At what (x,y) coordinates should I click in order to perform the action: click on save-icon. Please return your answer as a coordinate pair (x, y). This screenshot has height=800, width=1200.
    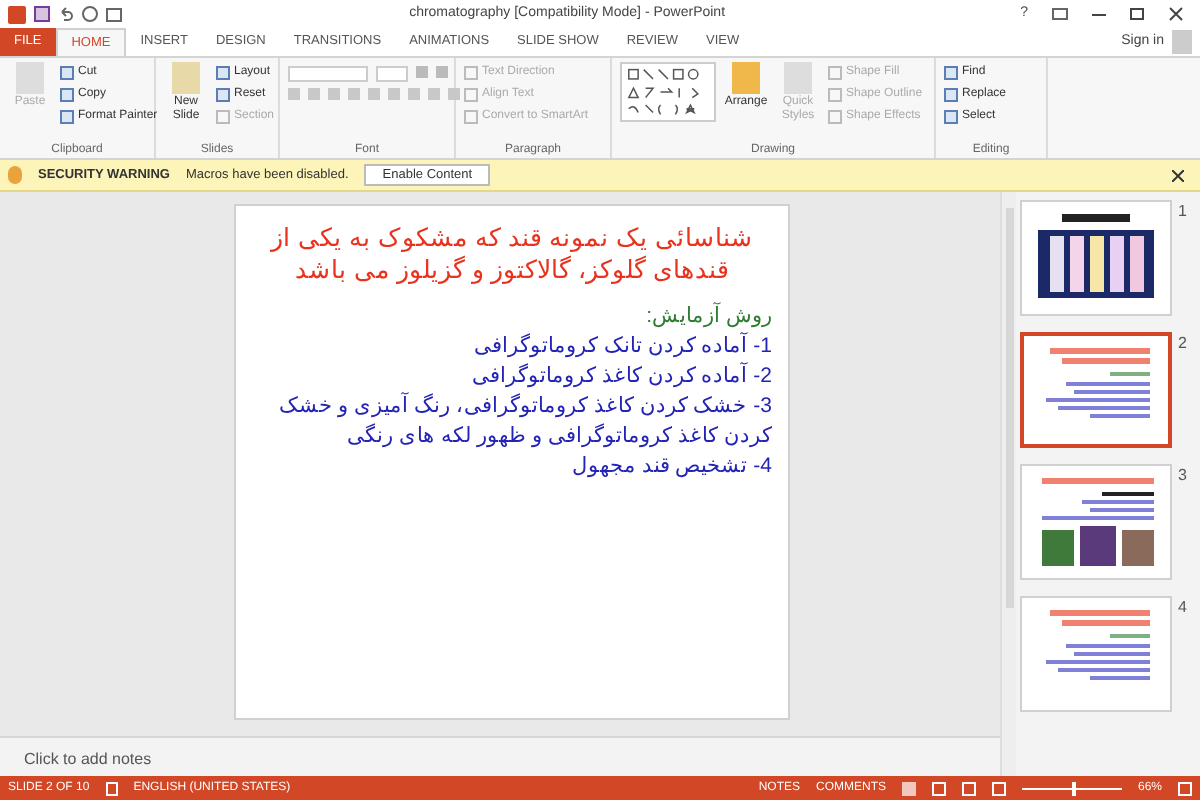
    Looking at the image, I should click on (42, 14).